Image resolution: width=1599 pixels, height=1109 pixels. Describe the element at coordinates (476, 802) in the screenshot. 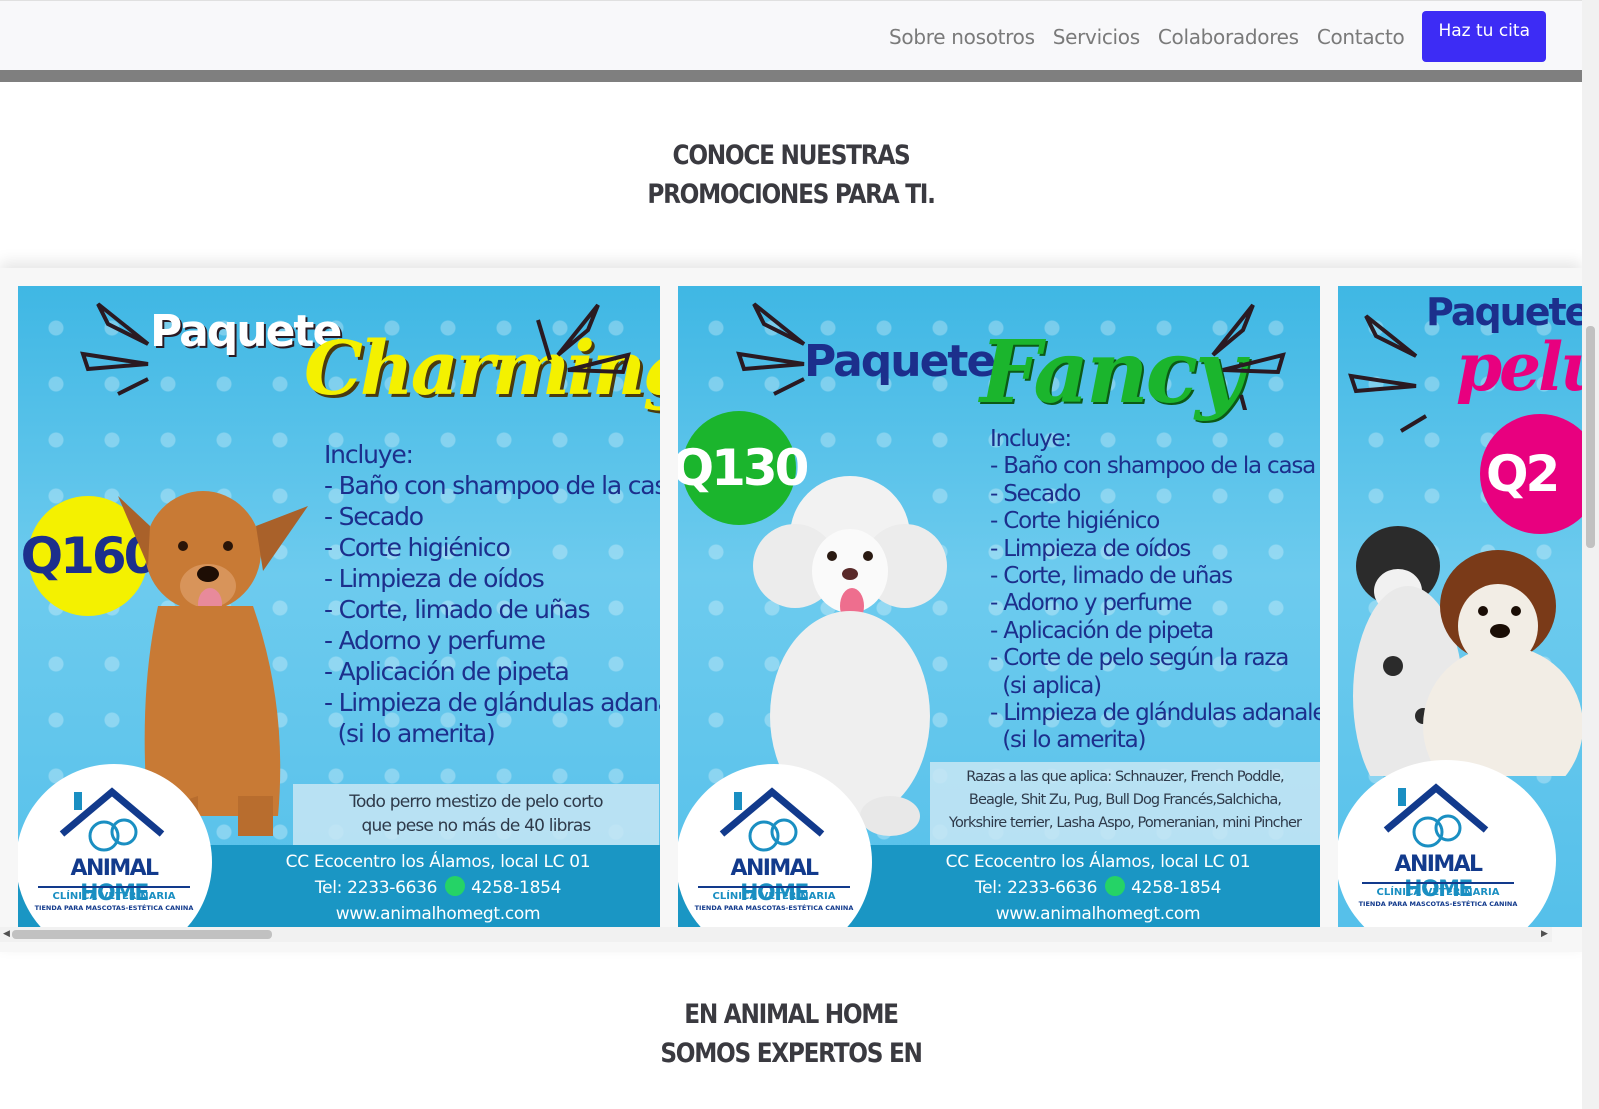

I see `note-line: Todo perro mestizo de pelo corto` at that location.